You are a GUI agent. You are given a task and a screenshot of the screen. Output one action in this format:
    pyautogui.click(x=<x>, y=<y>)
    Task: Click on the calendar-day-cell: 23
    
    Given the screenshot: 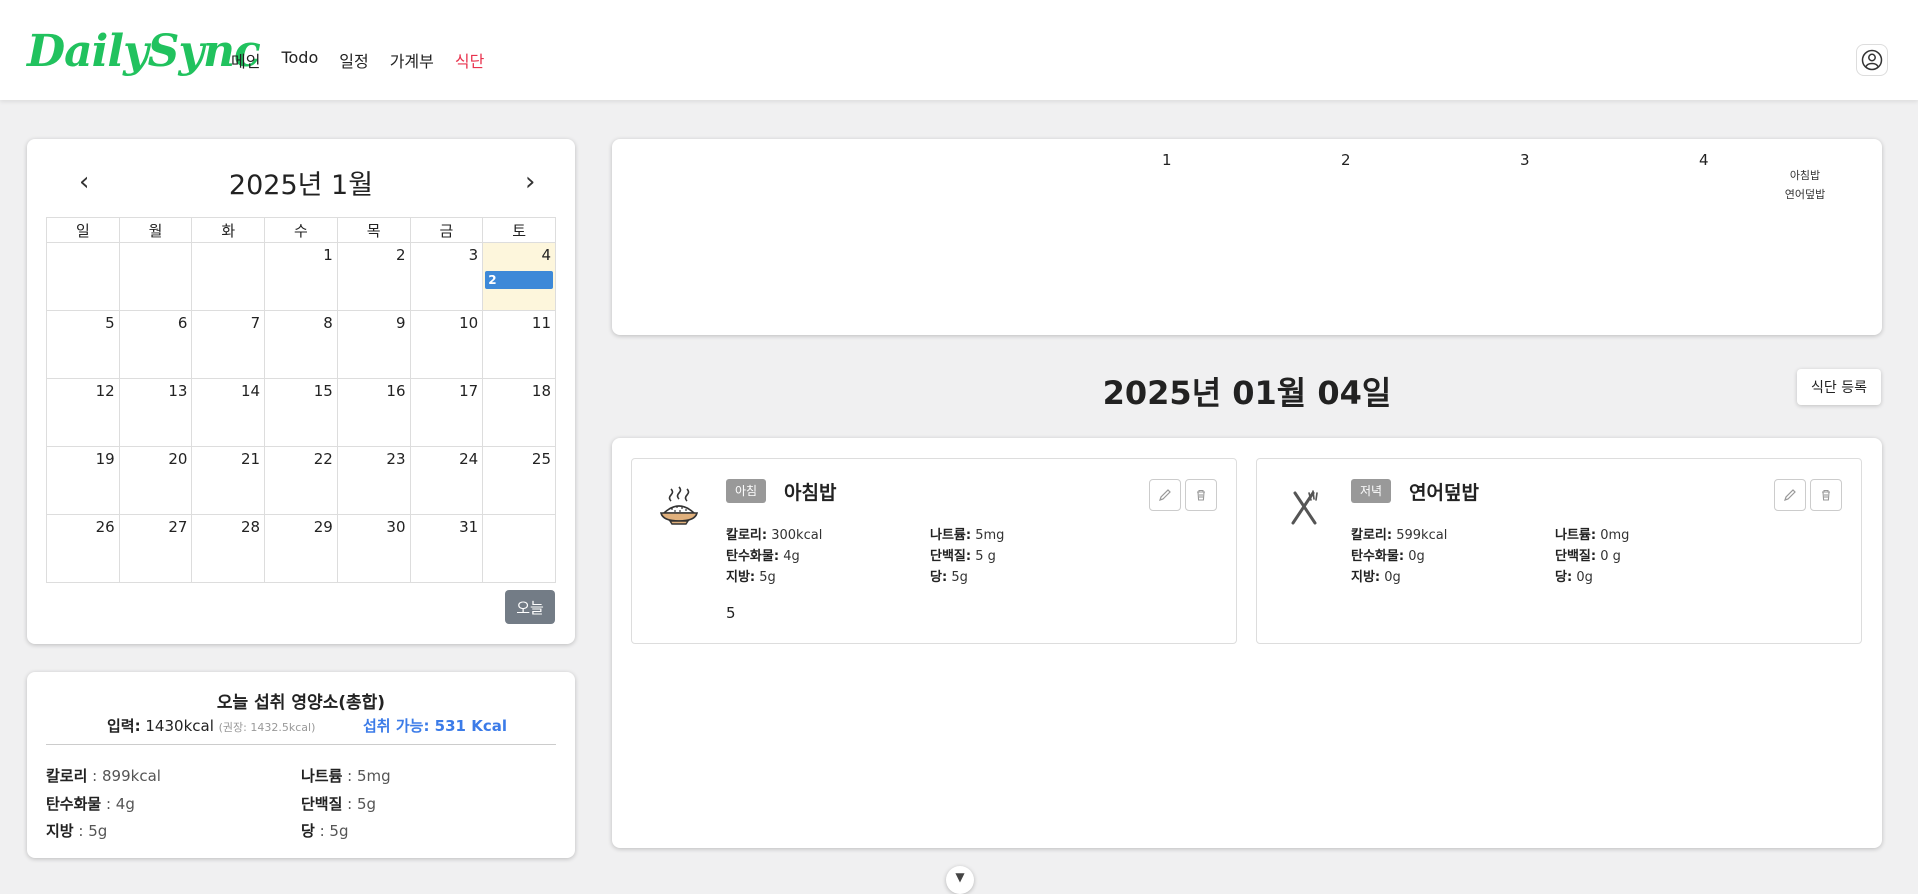 What is the action you would take?
    pyautogui.click(x=373, y=480)
    